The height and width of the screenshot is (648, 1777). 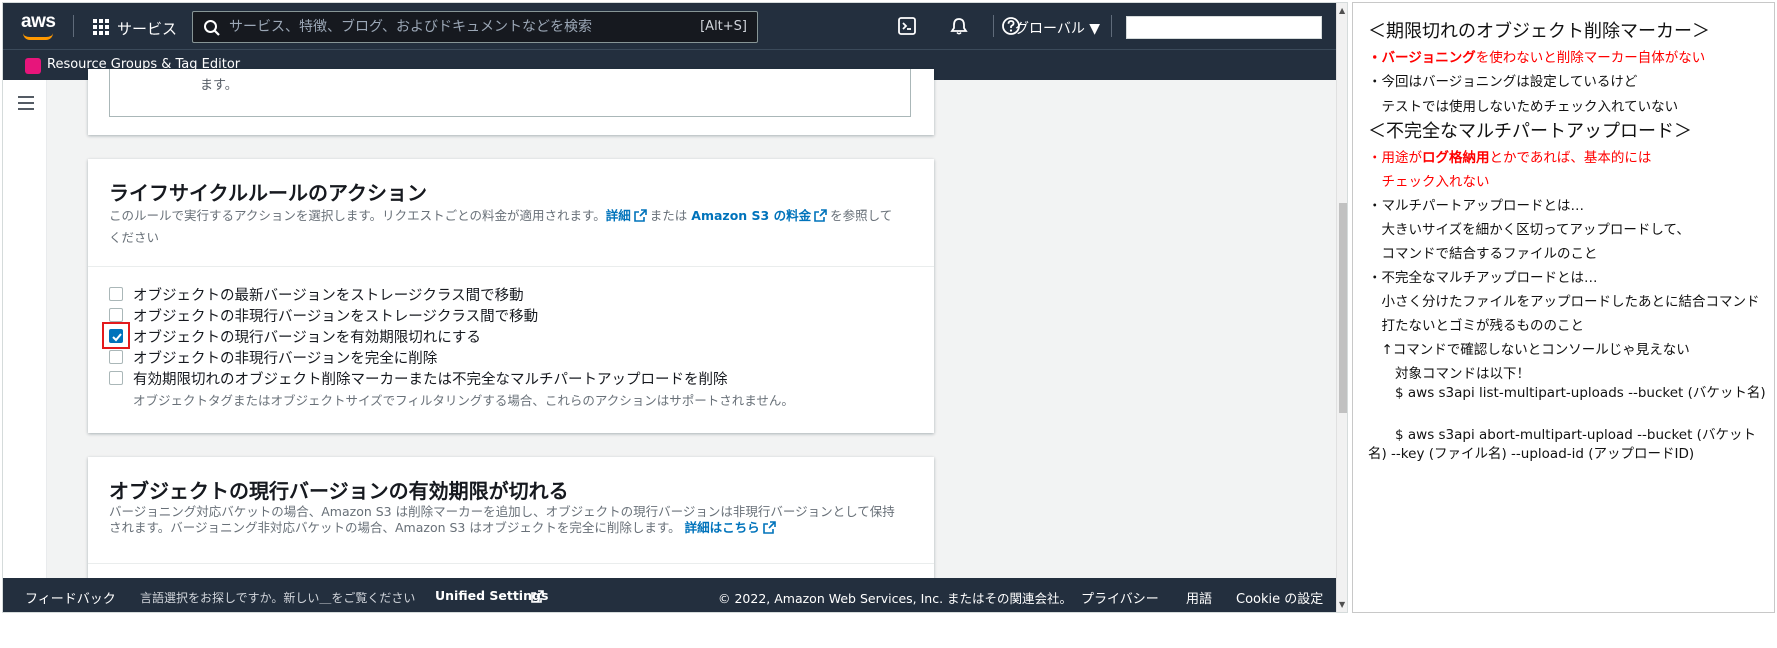 What do you see at coordinates (339, 491) in the screenshot?
I see `expire-section-title: オブジェクトの現行バージョンの有効期限が切れる` at bounding box center [339, 491].